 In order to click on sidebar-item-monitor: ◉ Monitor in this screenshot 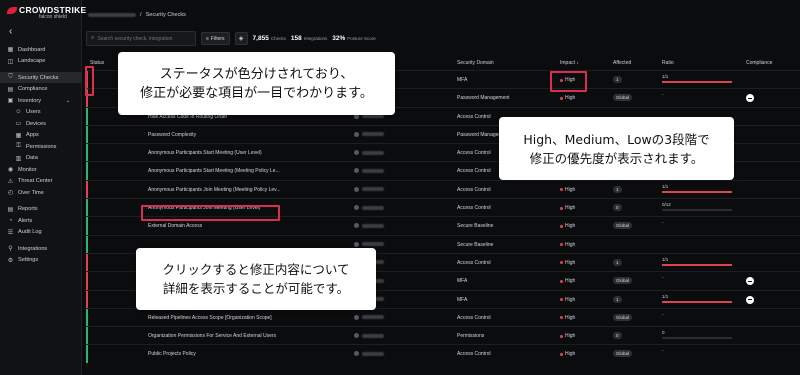, I will do `click(41, 169)`.